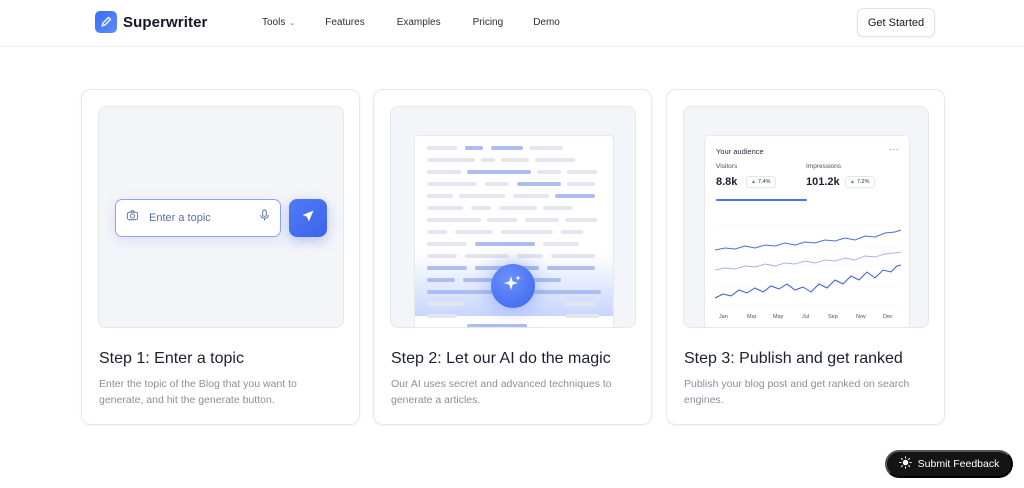  Describe the element at coordinates (895, 149) in the screenshot. I see `more-options-icon: ···` at that location.